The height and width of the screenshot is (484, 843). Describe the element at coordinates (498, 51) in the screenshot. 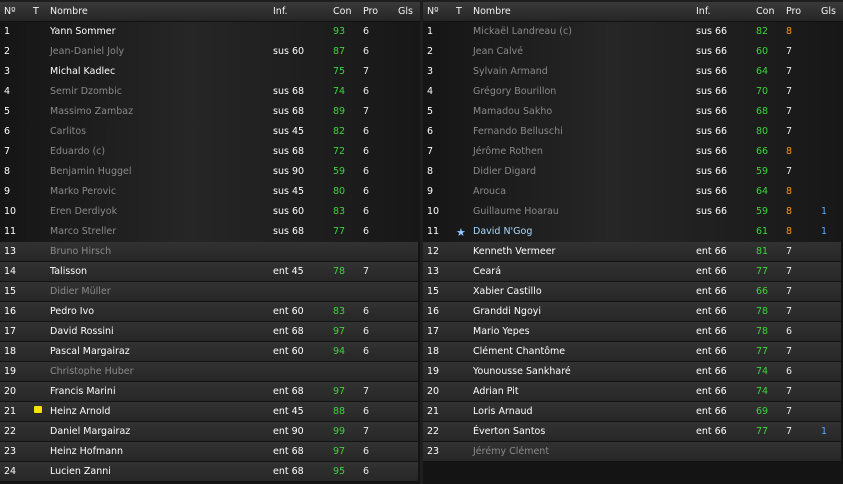

I see `player-name: Jean Calvé` at that location.